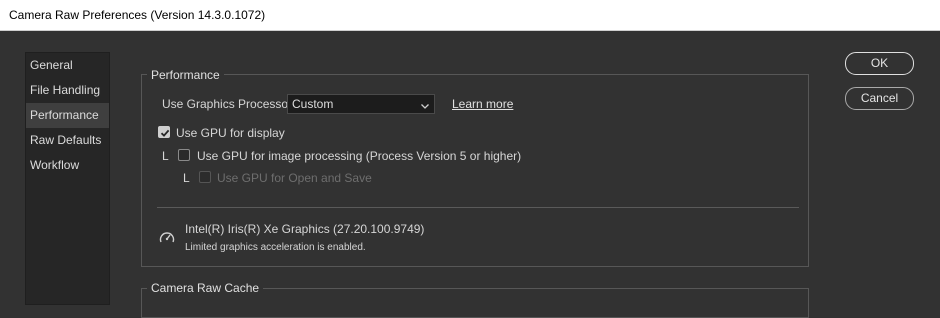 Image resolution: width=940 pixels, height=318 pixels. I want to click on gpu-processor-value: Custom, so click(313, 104).